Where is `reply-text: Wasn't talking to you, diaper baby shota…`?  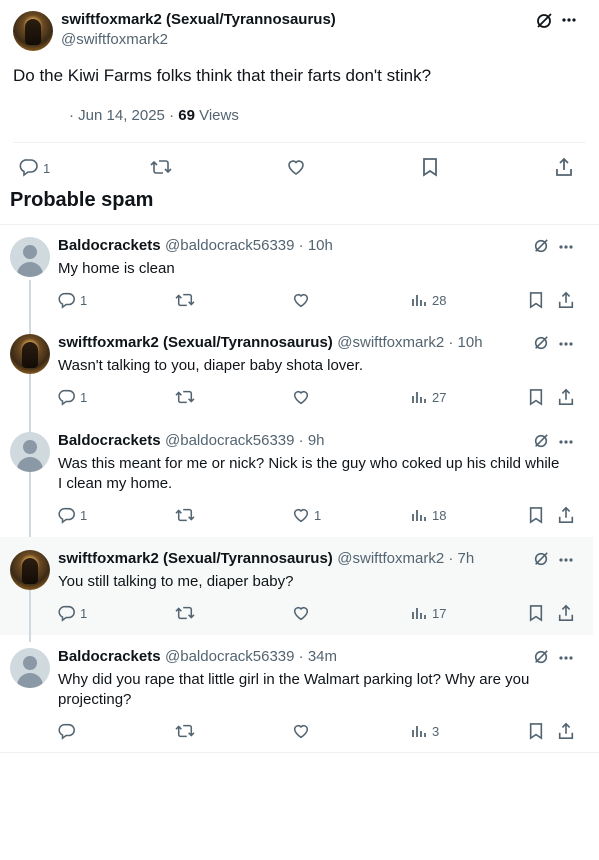
reply-text: Wasn't talking to you, diaper baby shota… is located at coordinates (210, 365).